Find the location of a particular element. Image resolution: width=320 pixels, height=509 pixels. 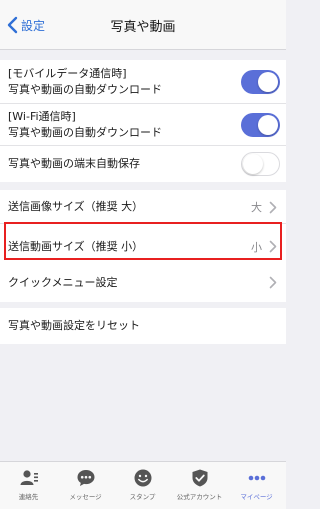

wifi-auto-download-toggle is located at coordinates (260, 125).